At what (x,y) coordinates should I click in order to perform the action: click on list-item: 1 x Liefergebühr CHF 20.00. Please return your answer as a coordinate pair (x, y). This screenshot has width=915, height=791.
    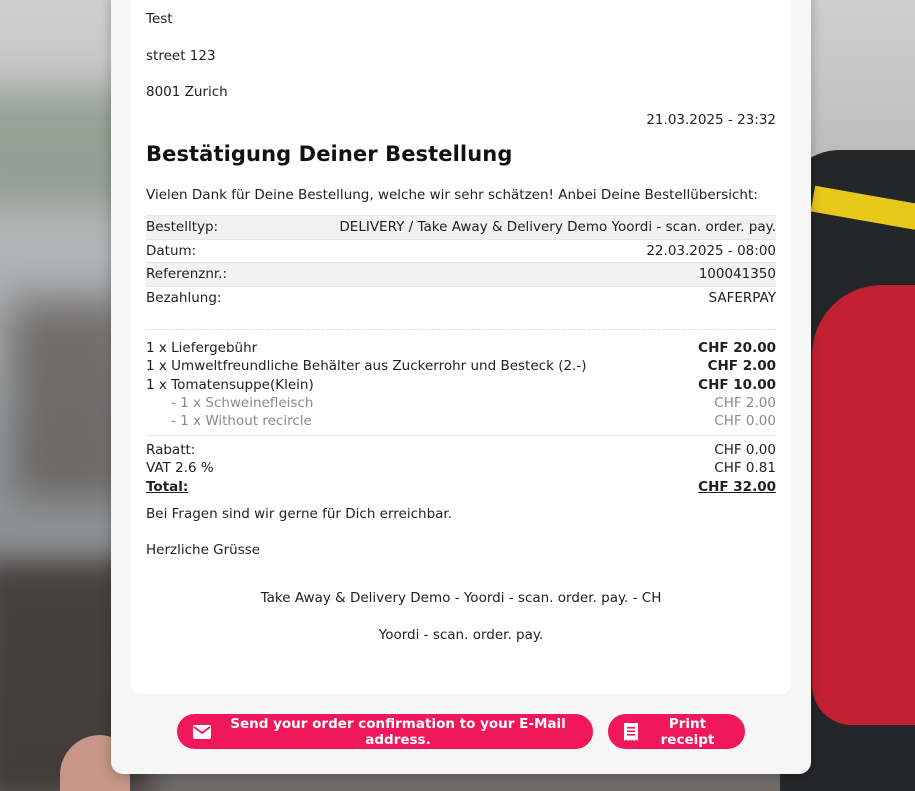
    Looking at the image, I should click on (461, 348).